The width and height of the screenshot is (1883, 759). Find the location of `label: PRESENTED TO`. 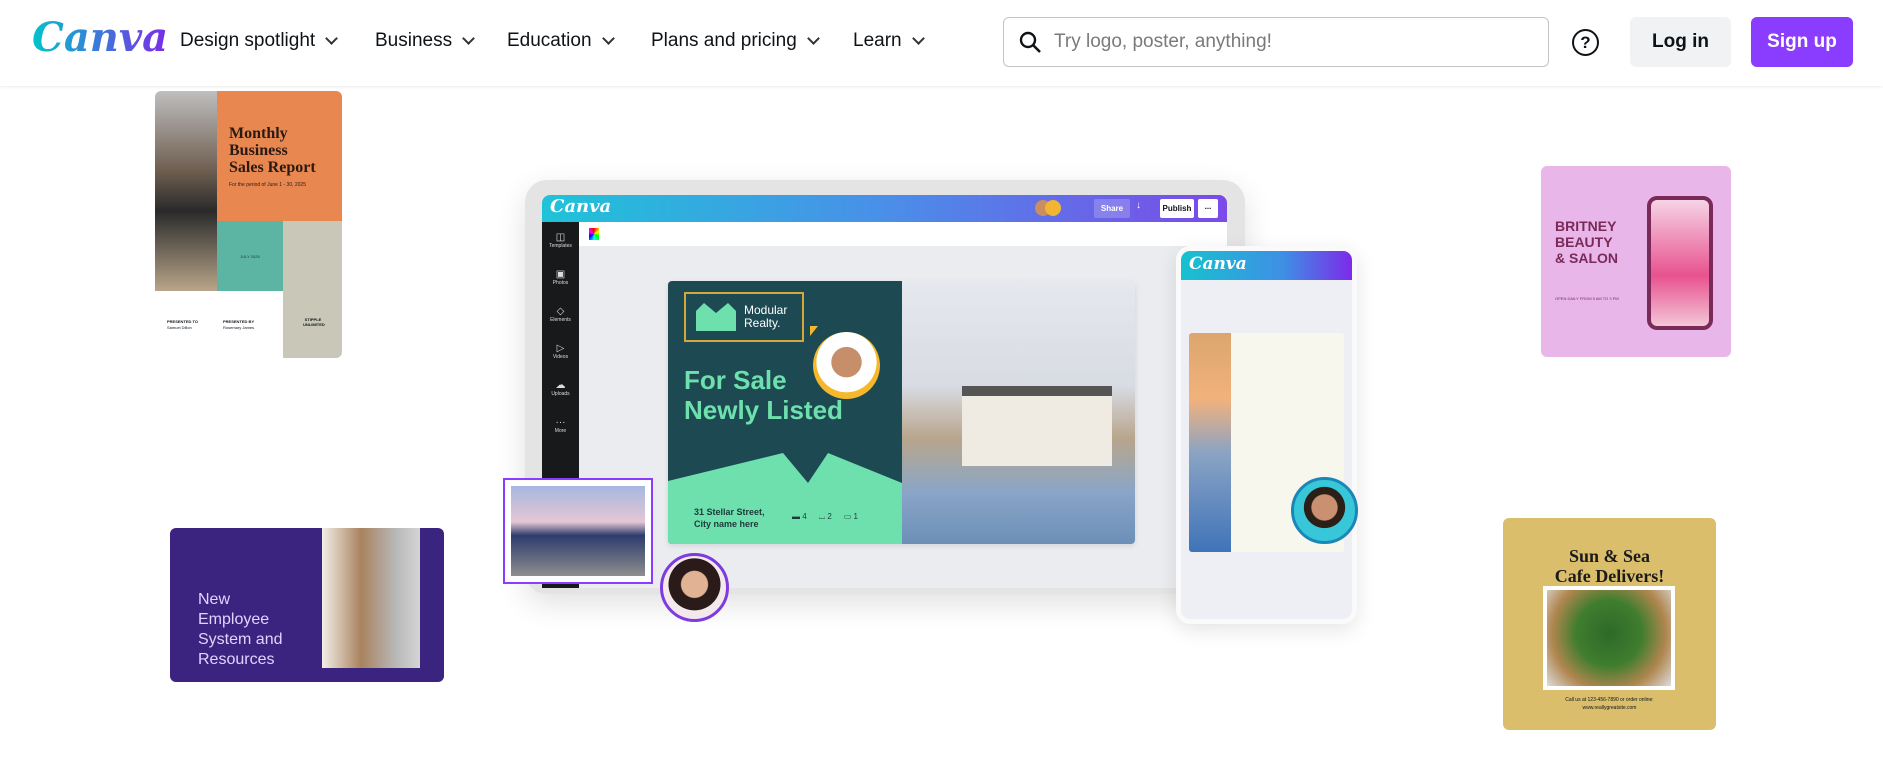

label: PRESENTED TO is located at coordinates (183, 321).